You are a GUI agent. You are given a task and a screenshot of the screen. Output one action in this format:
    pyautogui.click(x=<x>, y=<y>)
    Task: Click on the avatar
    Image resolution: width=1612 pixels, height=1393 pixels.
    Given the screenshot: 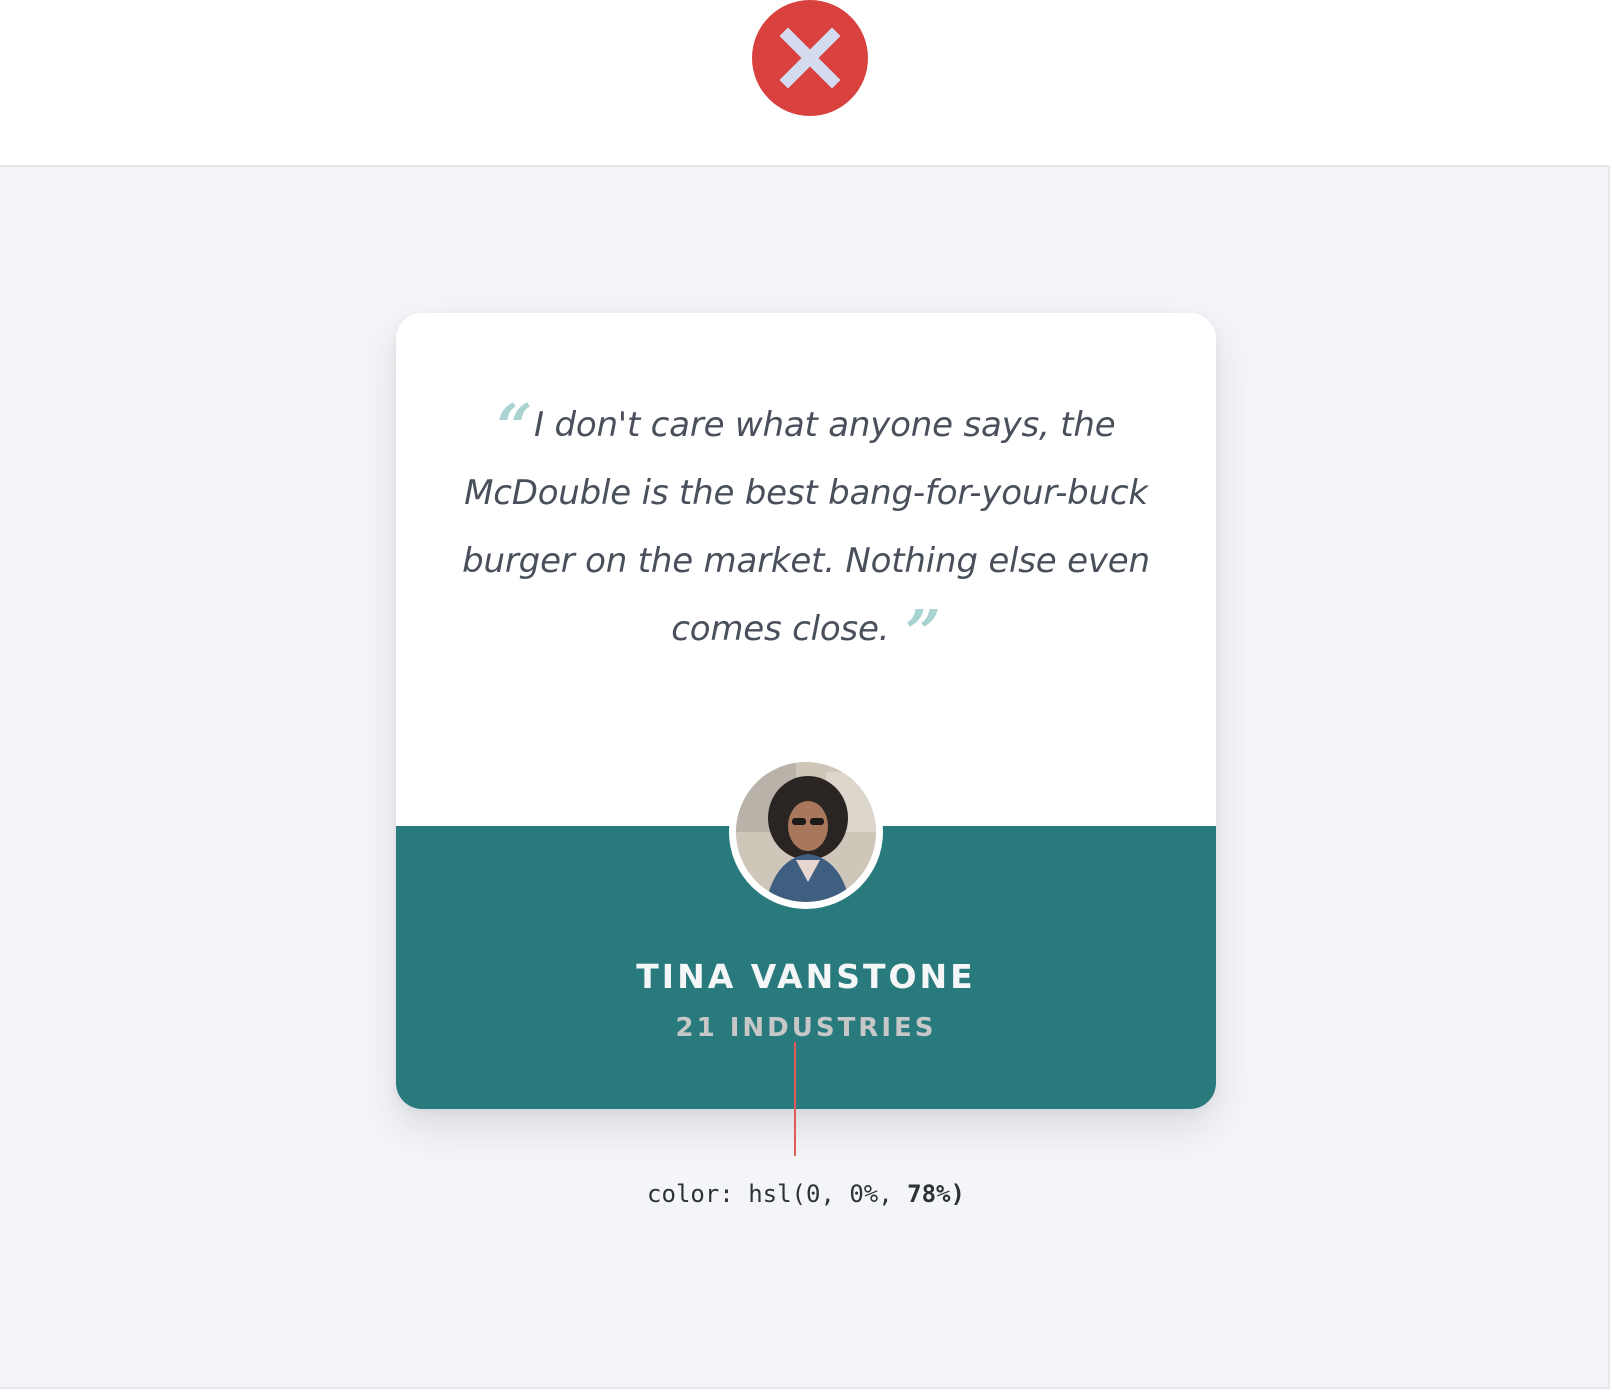 What is the action you would take?
    pyautogui.click(x=806, y=832)
    